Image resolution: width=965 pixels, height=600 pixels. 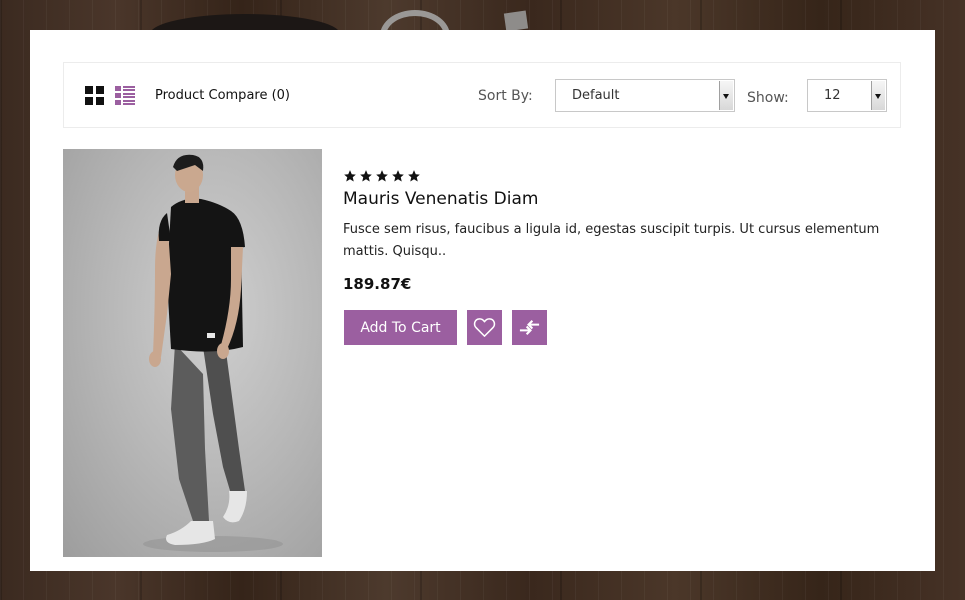 I want to click on wishlist-button, so click(x=484, y=327).